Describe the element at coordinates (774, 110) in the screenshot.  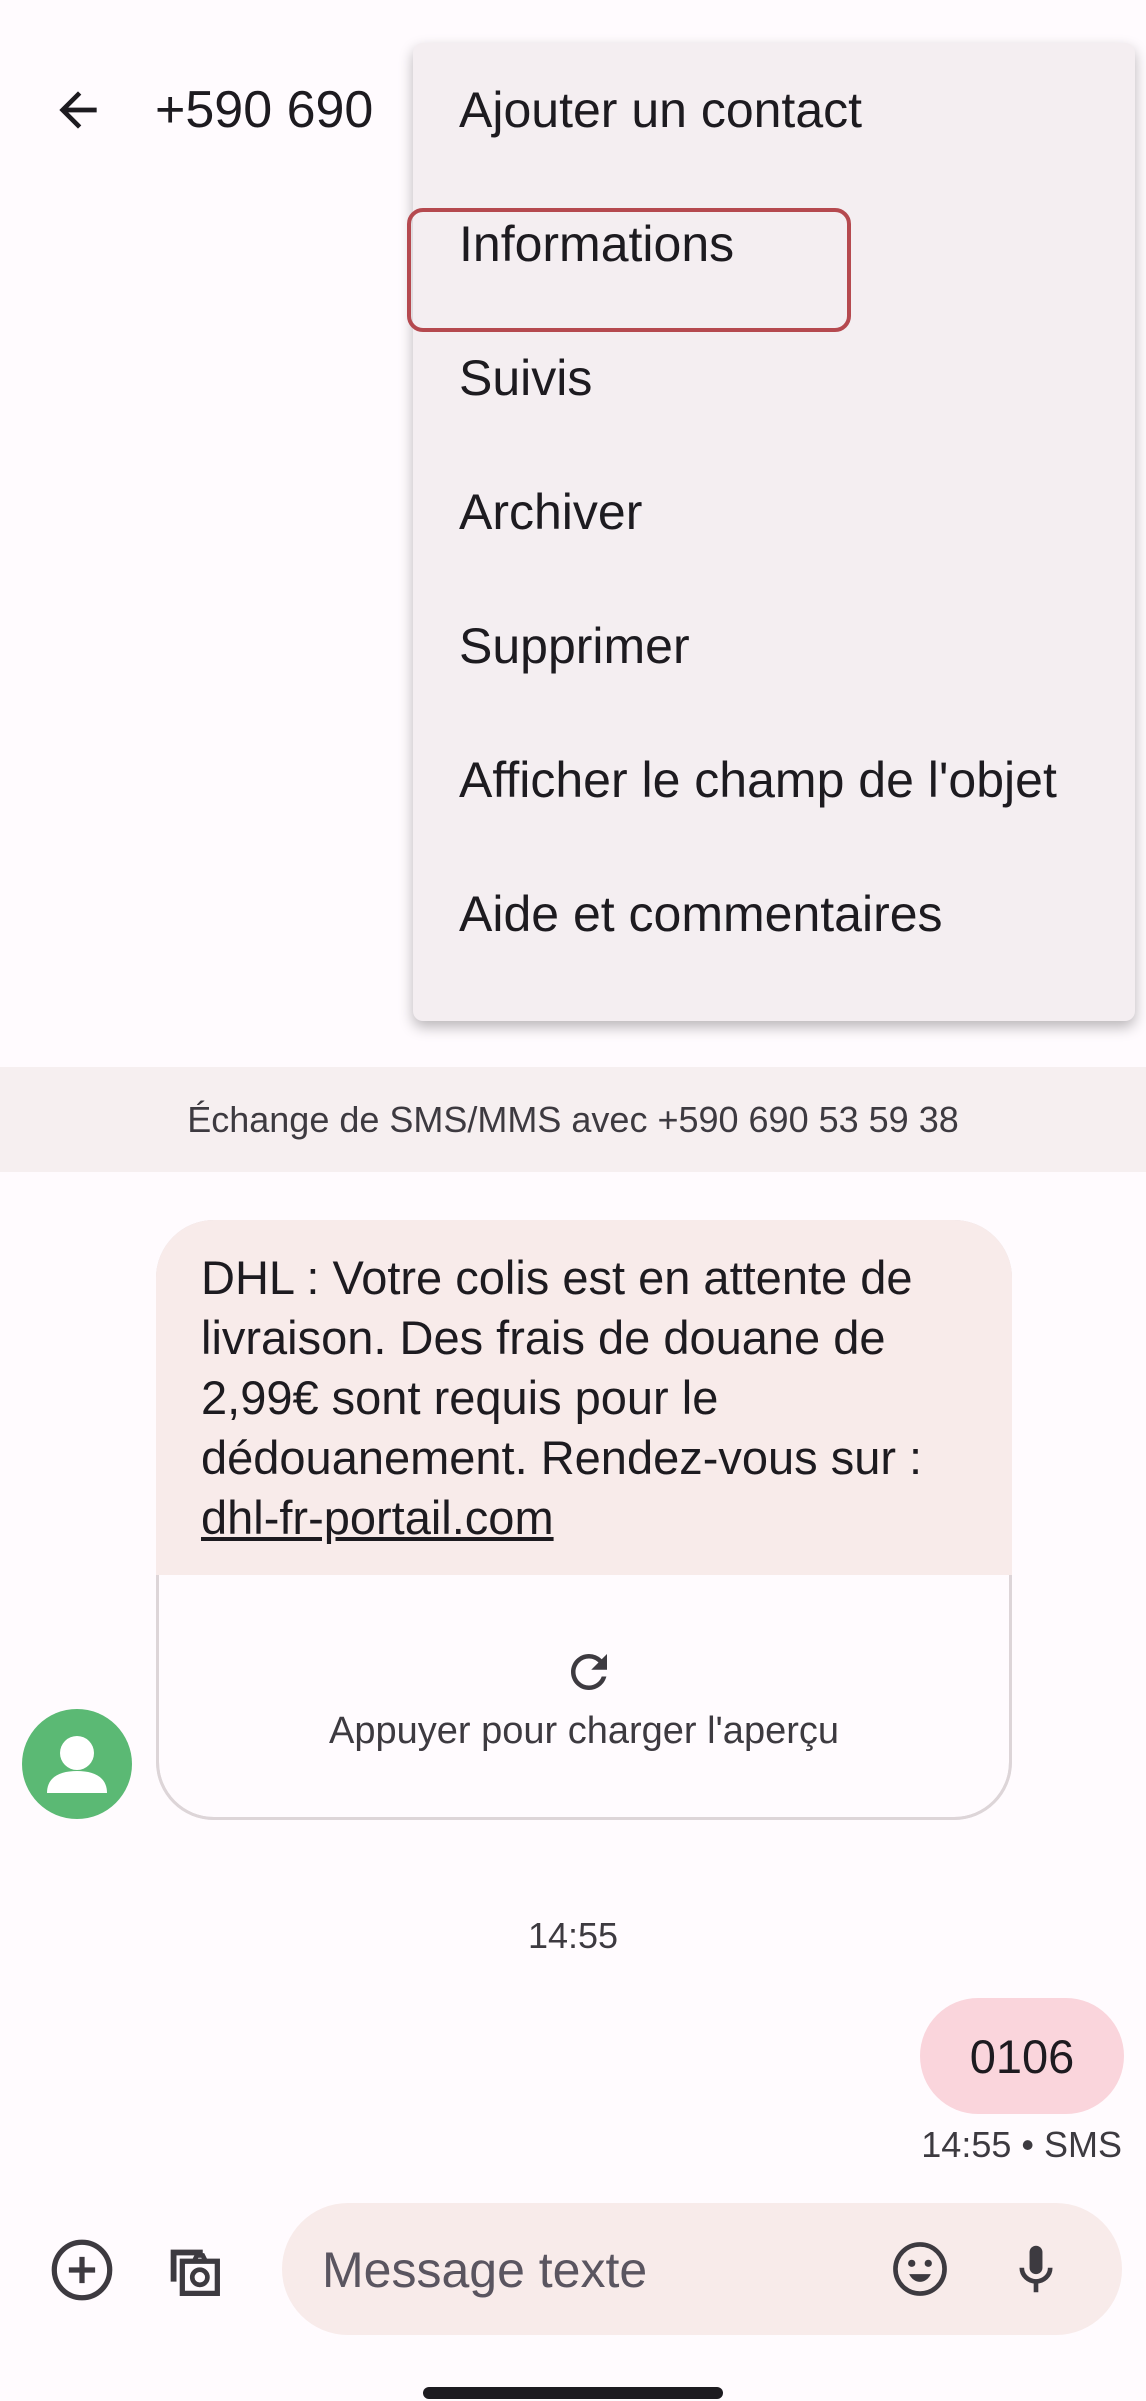
I see `menu-item-add-contact: Ajouter un contact` at that location.